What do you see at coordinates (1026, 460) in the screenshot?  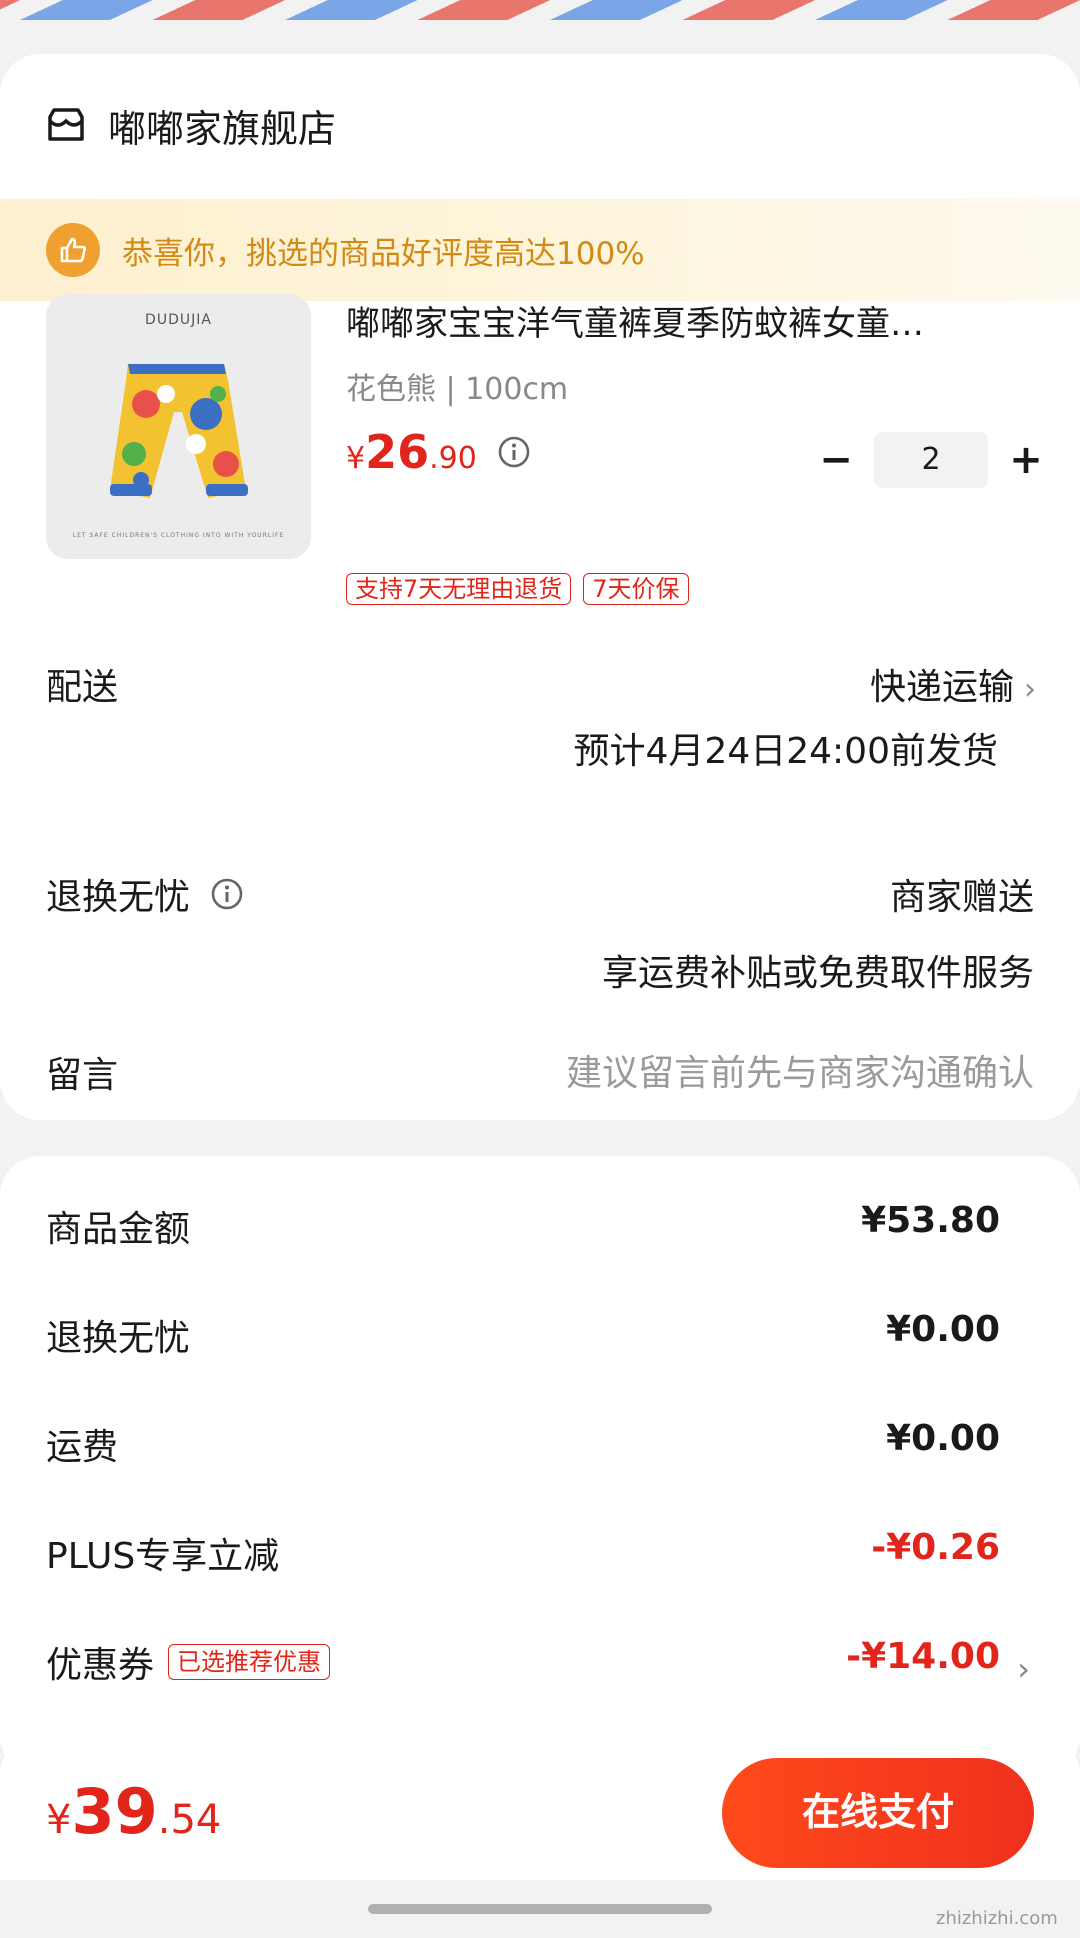 I see `quantity-increase-button: +` at bounding box center [1026, 460].